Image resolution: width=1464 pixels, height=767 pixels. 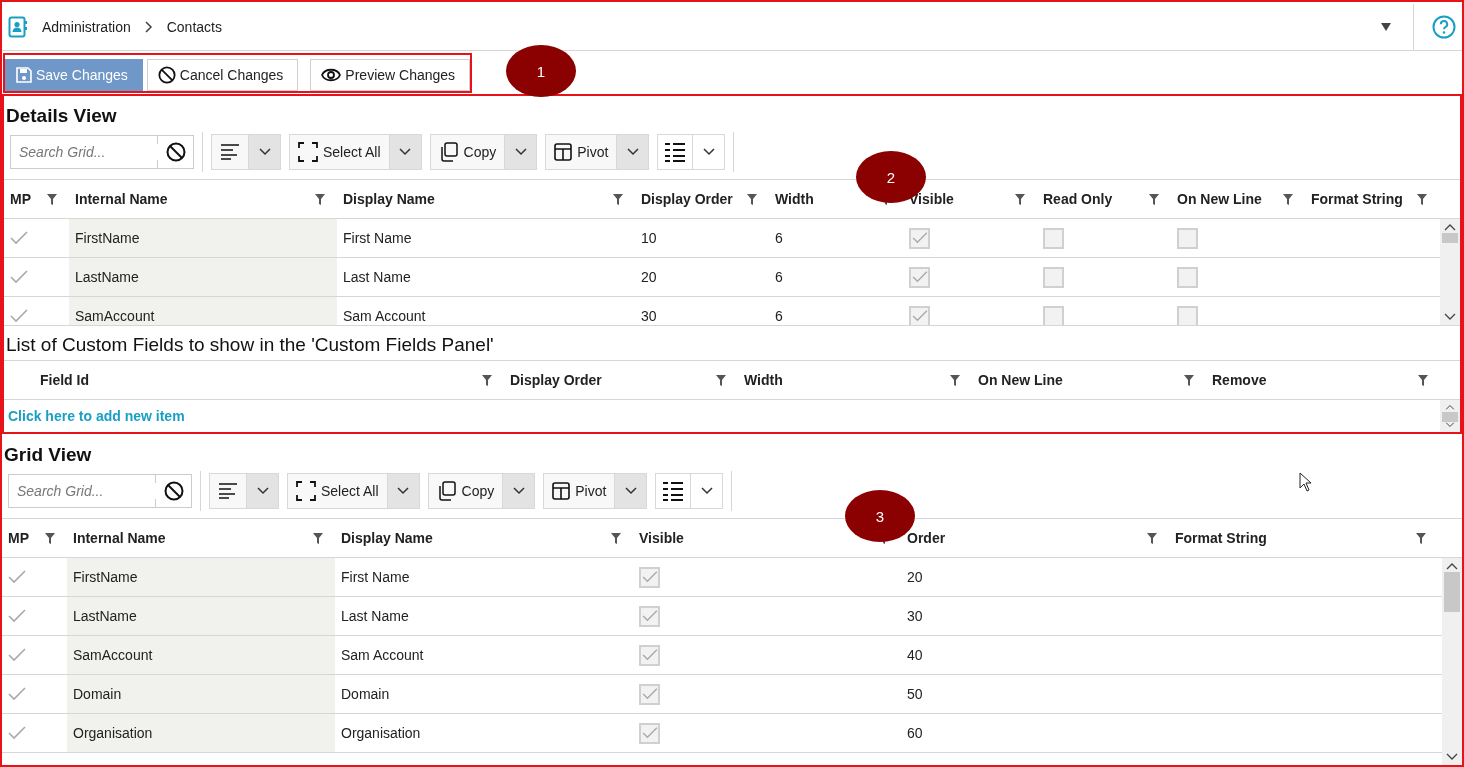 What do you see at coordinates (166, 74) in the screenshot?
I see `cancel-icon` at bounding box center [166, 74].